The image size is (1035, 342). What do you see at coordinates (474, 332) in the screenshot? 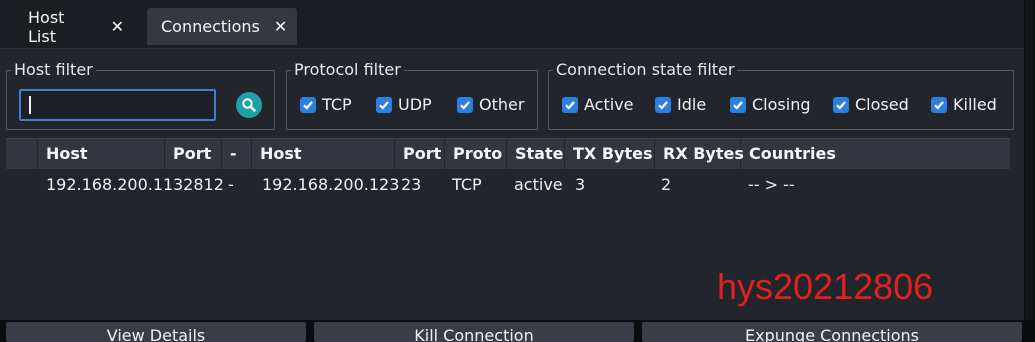
I see `kill-connection-button: Kill Connection` at bounding box center [474, 332].